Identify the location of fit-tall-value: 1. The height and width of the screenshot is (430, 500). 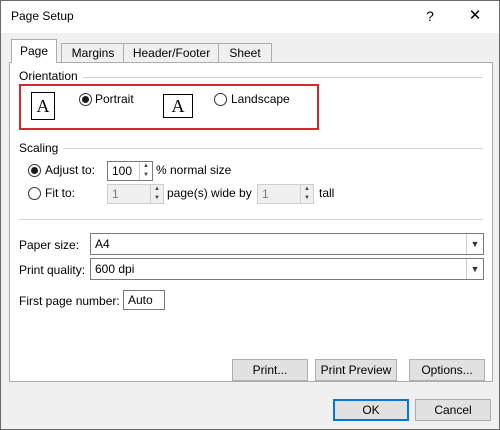
(265, 194).